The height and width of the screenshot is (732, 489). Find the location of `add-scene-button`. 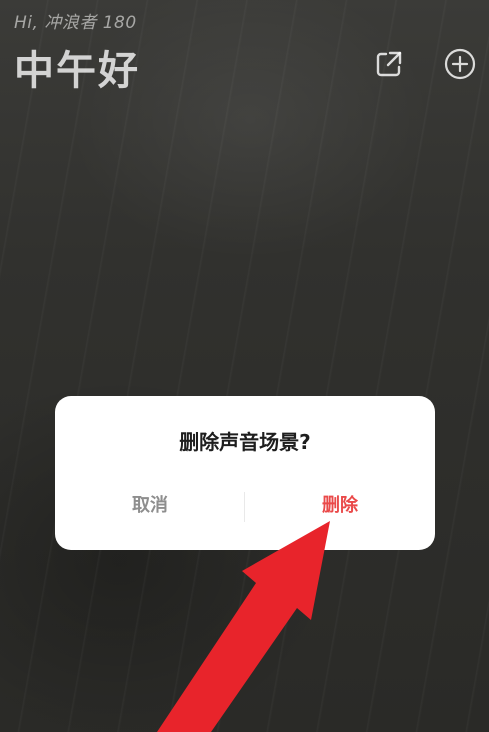

add-scene-button is located at coordinates (460, 64).